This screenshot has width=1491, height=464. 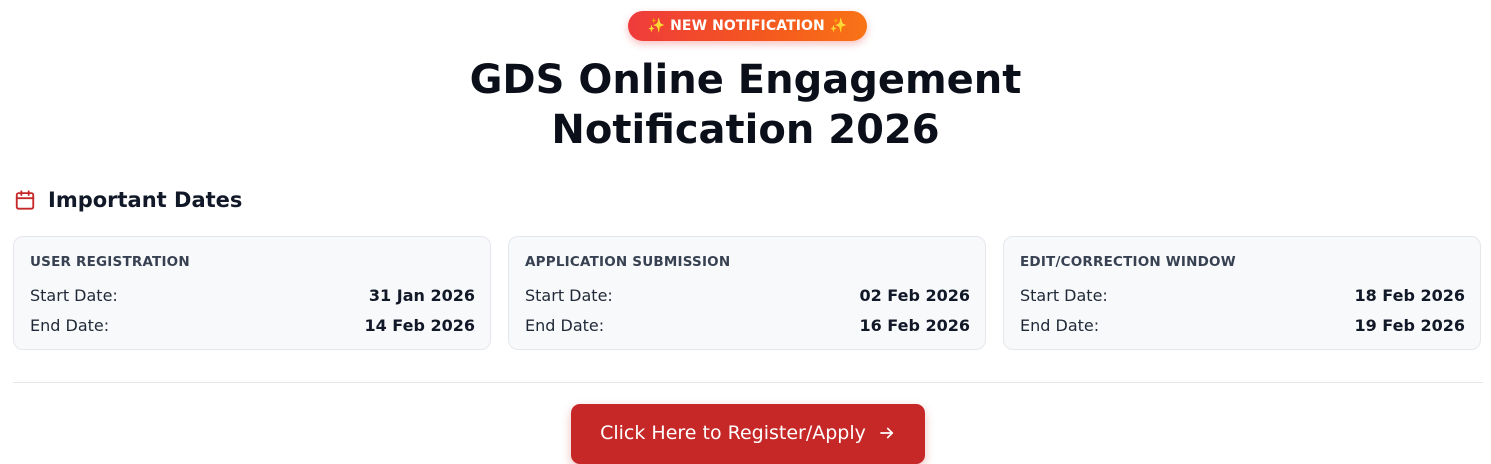 I want to click on calendar-icon, so click(x=25, y=200).